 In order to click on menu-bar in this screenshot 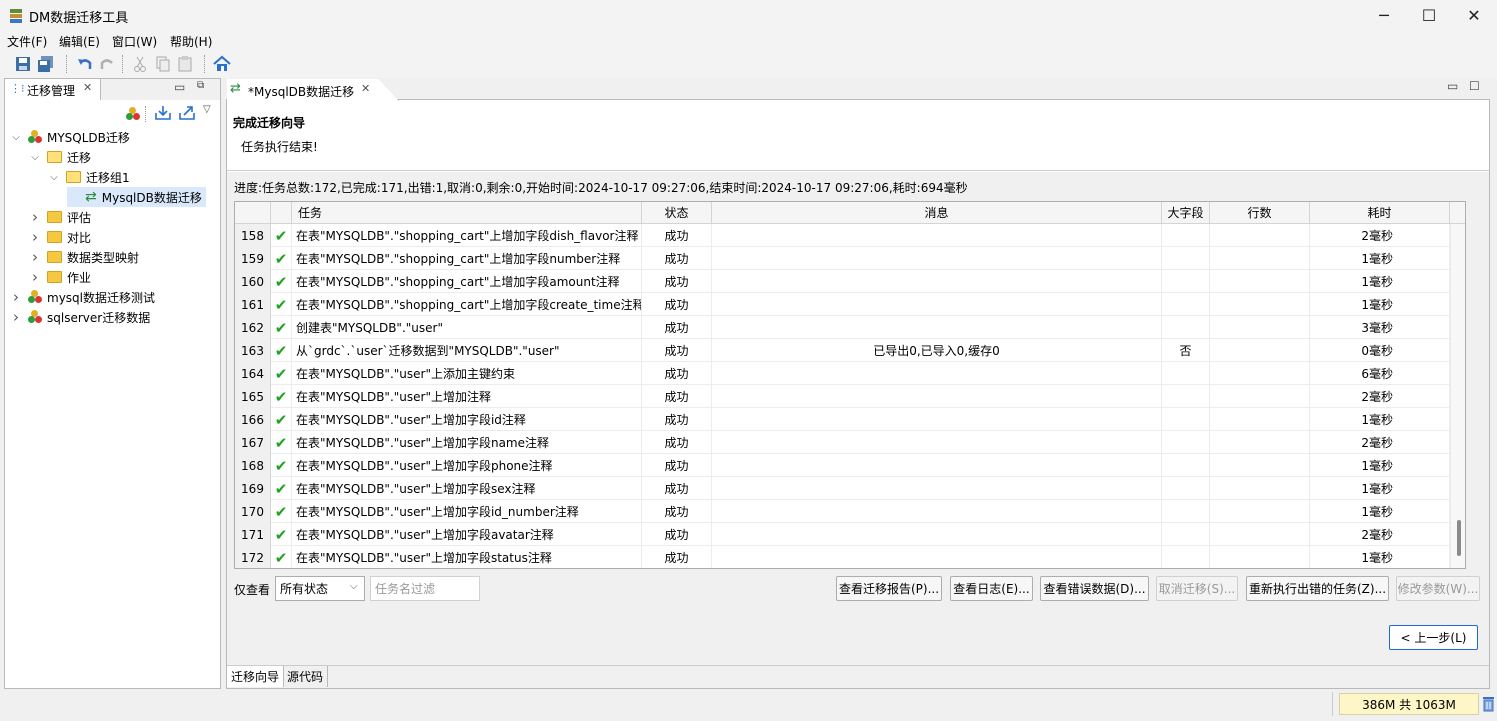, I will do `click(748, 41)`.